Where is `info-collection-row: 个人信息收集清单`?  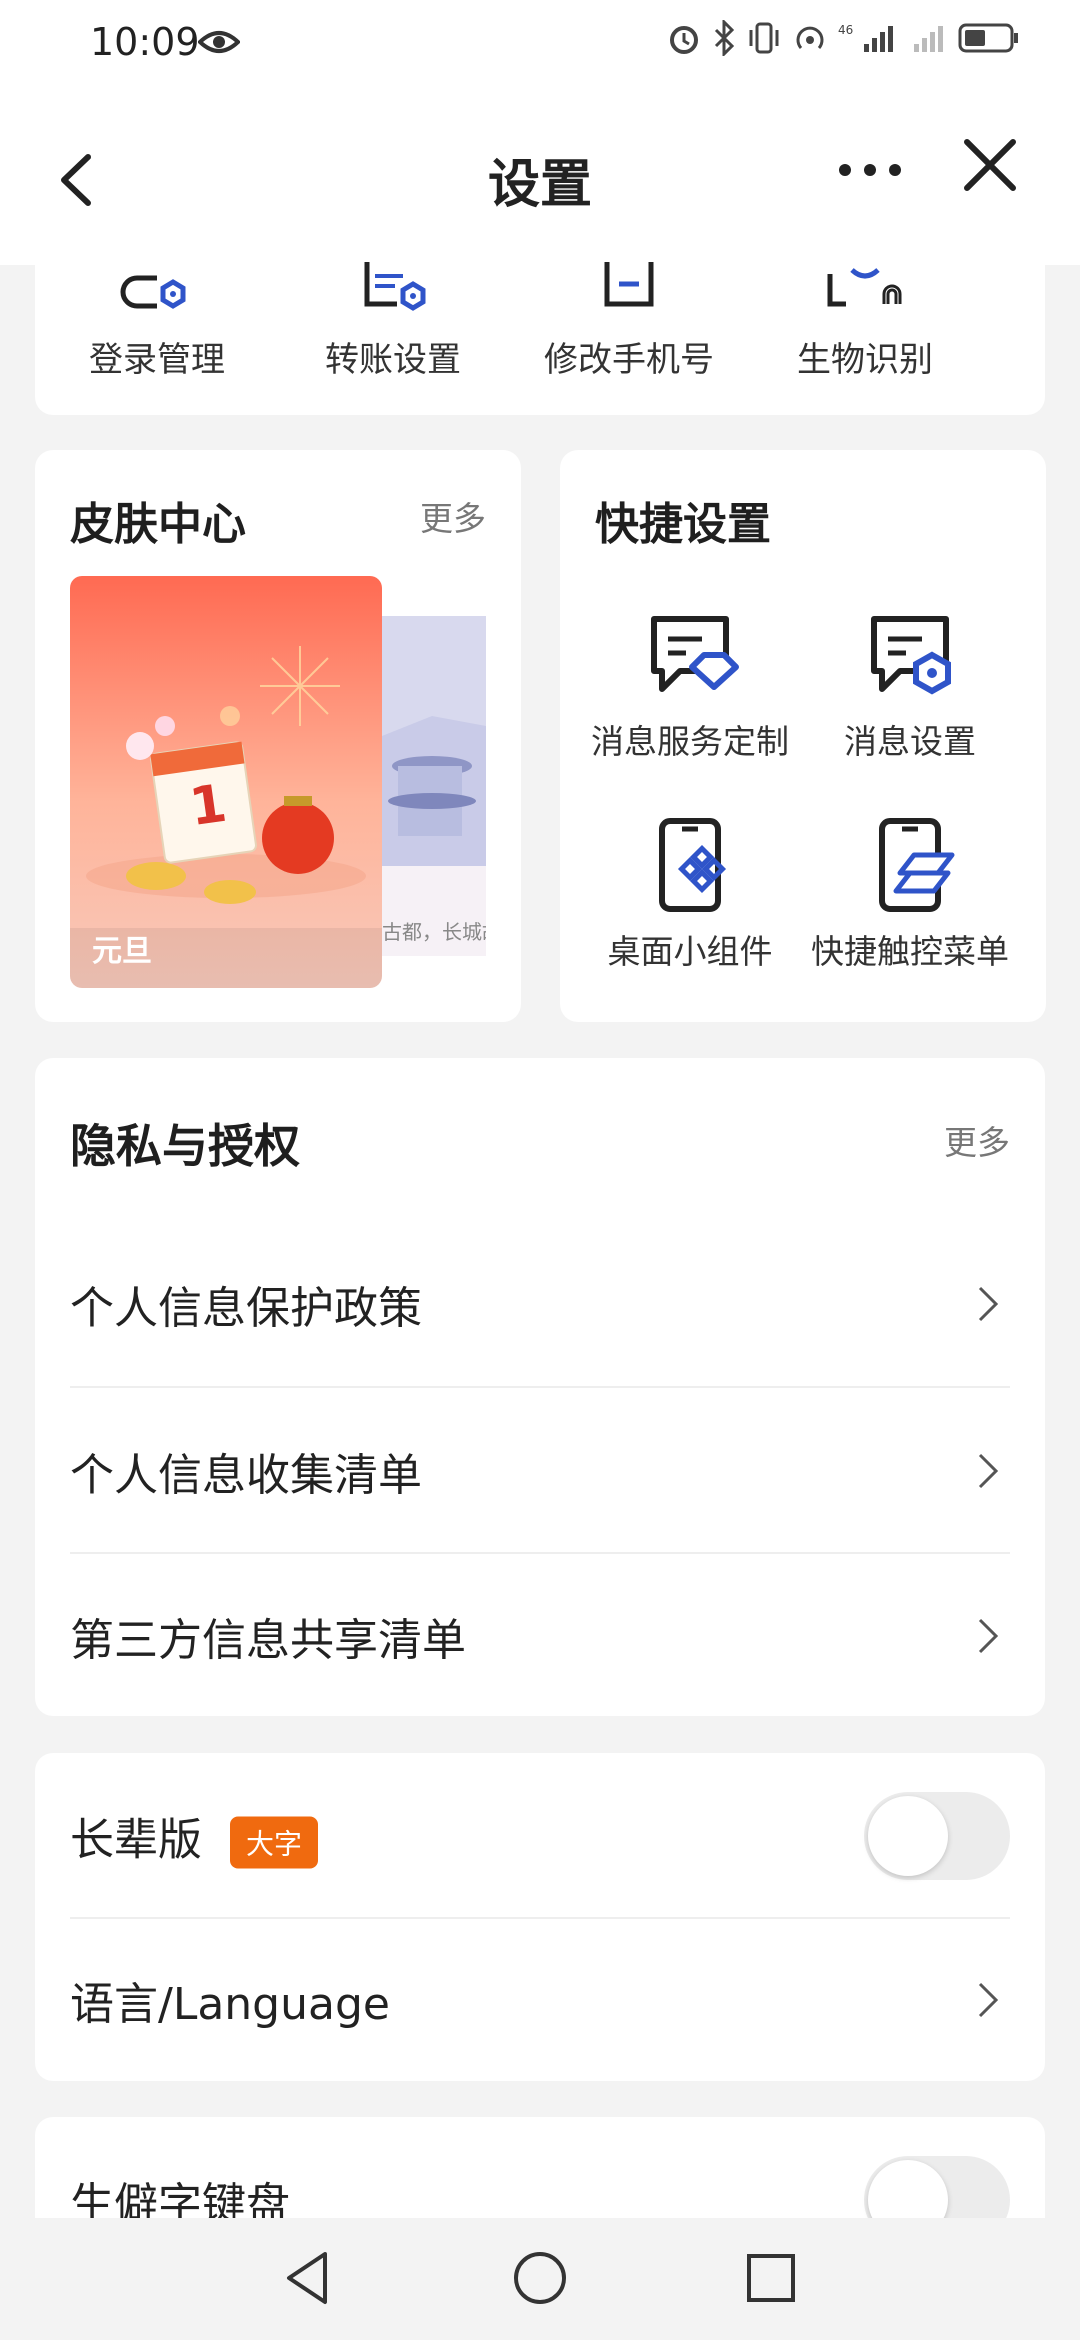 info-collection-row: 个人信息收集清单 is located at coordinates (540, 1470).